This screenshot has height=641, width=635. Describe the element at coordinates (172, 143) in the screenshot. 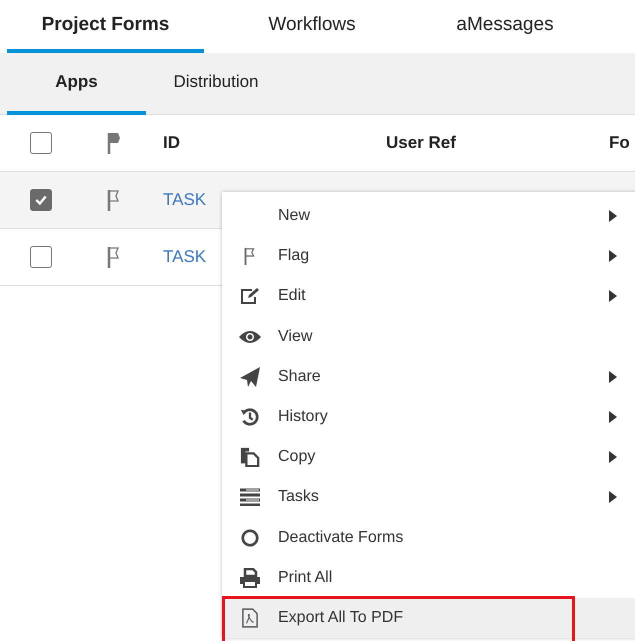

I see `column-header: ID` at that location.